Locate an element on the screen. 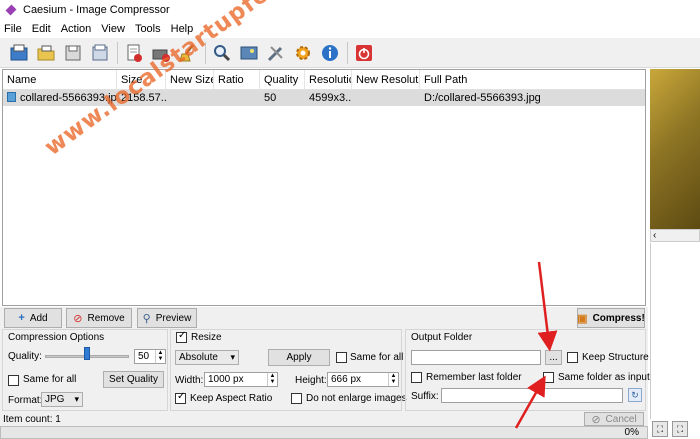 Image resolution: width=700 pixels, height=439 pixels. compress-button: ▣ Compress! is located at coordinates (611, 318).